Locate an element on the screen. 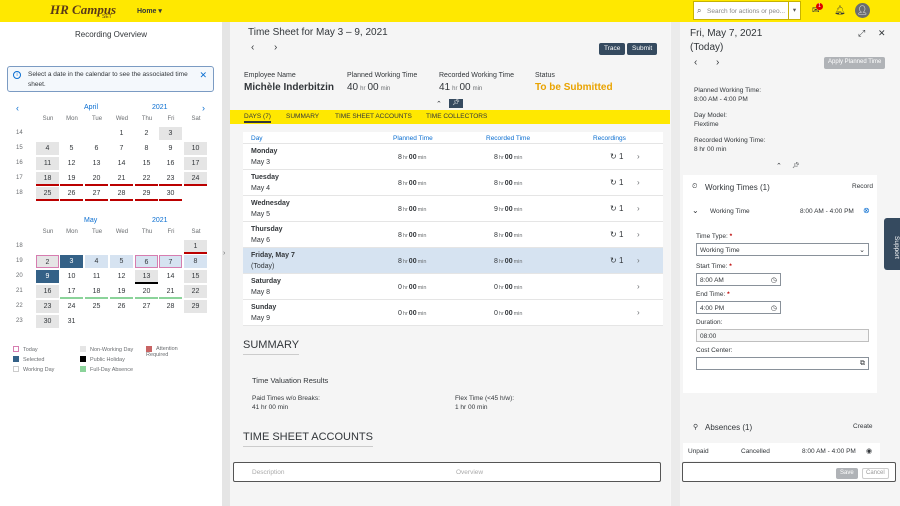  month-label: May is located at coordinates (90, 220).